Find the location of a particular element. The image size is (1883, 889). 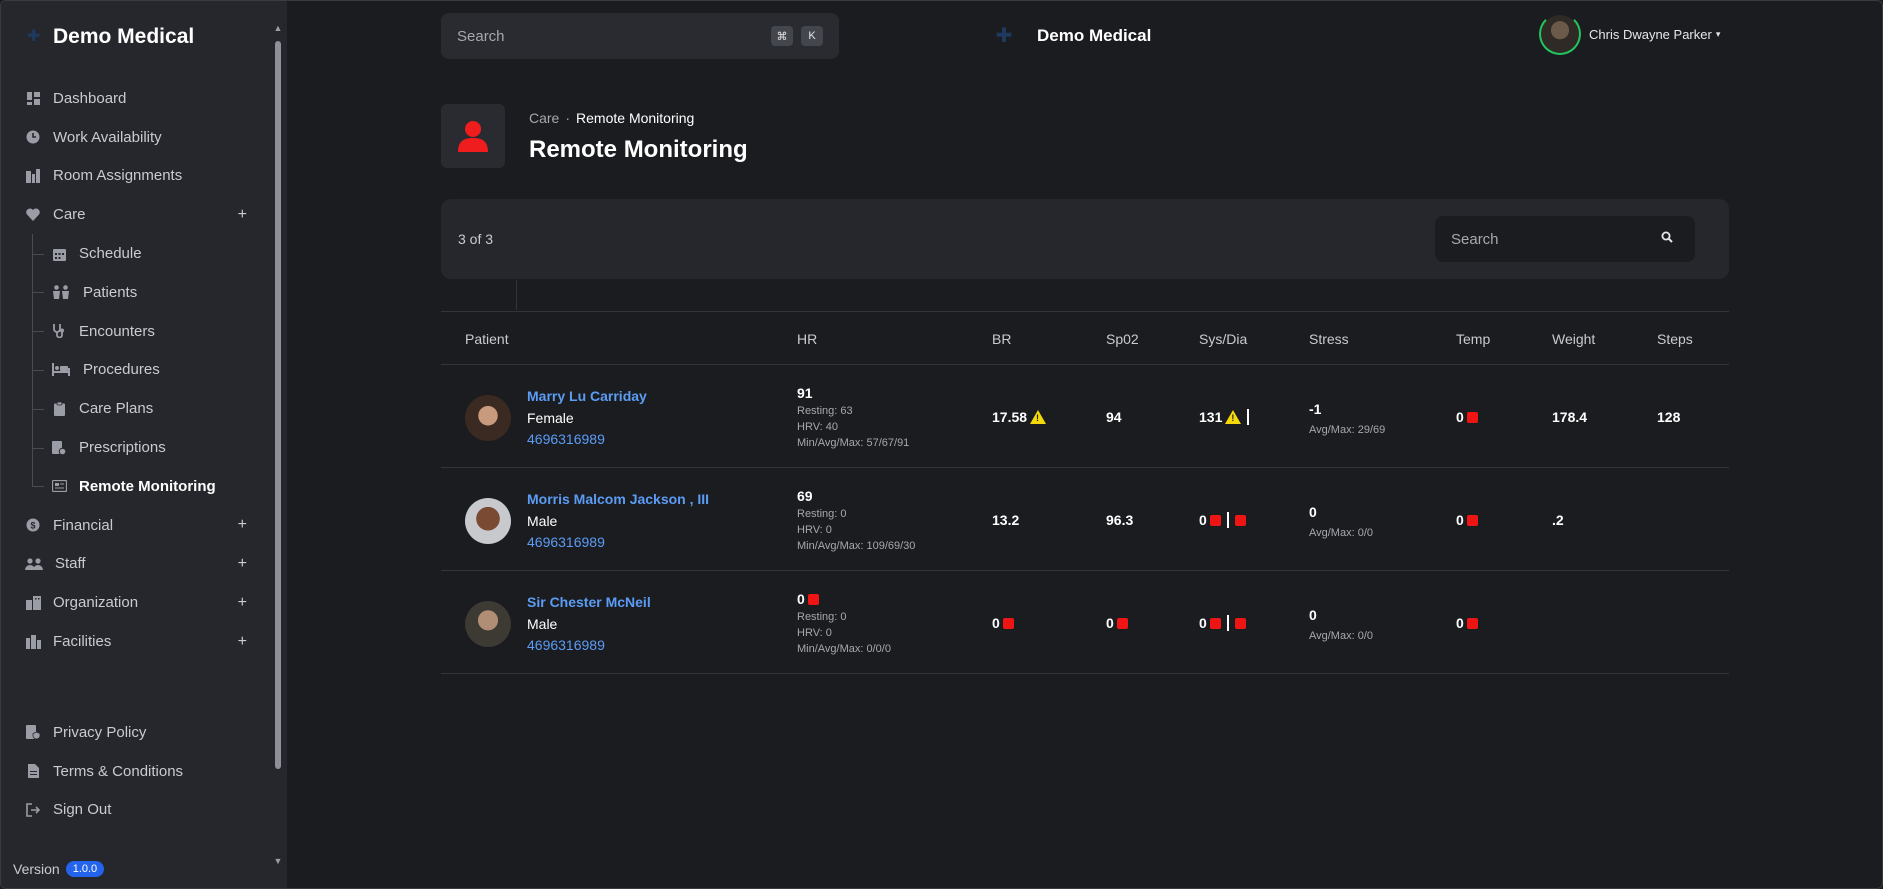

top-app-title: ✚ Demo Medical is located at coordinates (1071, 36).